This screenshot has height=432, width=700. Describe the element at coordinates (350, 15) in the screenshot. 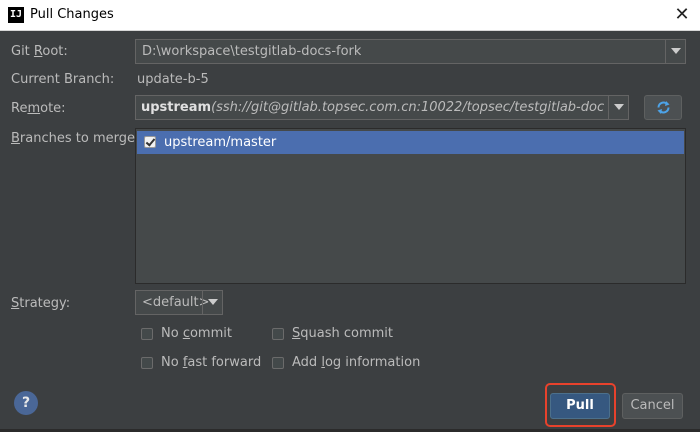

I see `title-bar: IJ Pull Changes ✕` at that location.